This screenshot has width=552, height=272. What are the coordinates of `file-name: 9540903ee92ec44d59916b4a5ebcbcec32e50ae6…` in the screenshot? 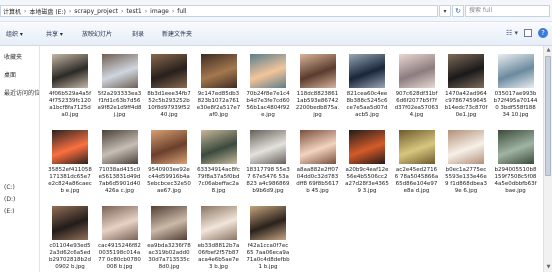 It's located at (169, 180).